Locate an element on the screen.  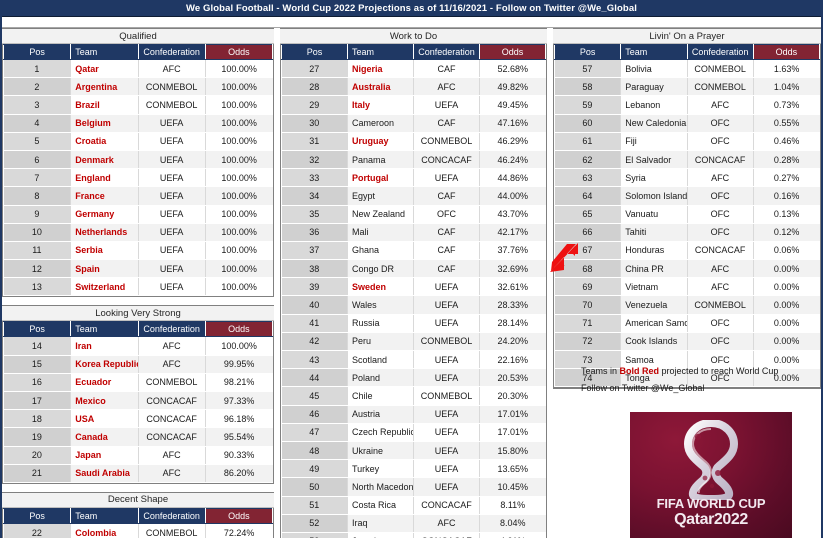
cell-team: Scotland is located at coordinates (380, 360).